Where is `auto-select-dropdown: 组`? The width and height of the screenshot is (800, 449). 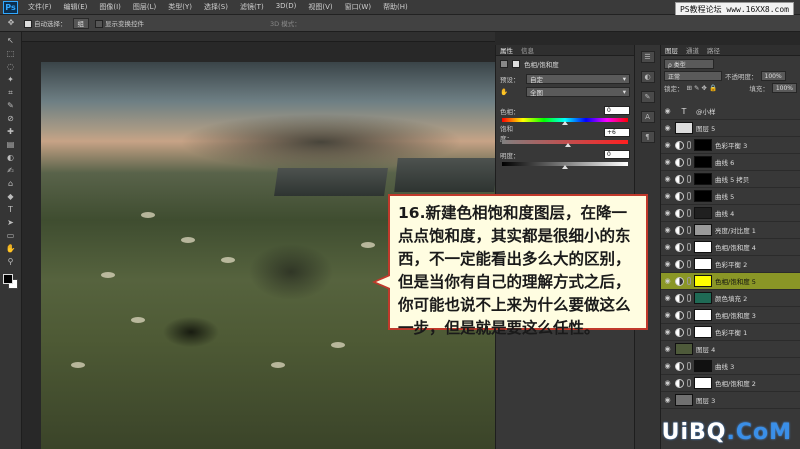
auto-select-dropdown: 组 is located at coordinates (80, 23).